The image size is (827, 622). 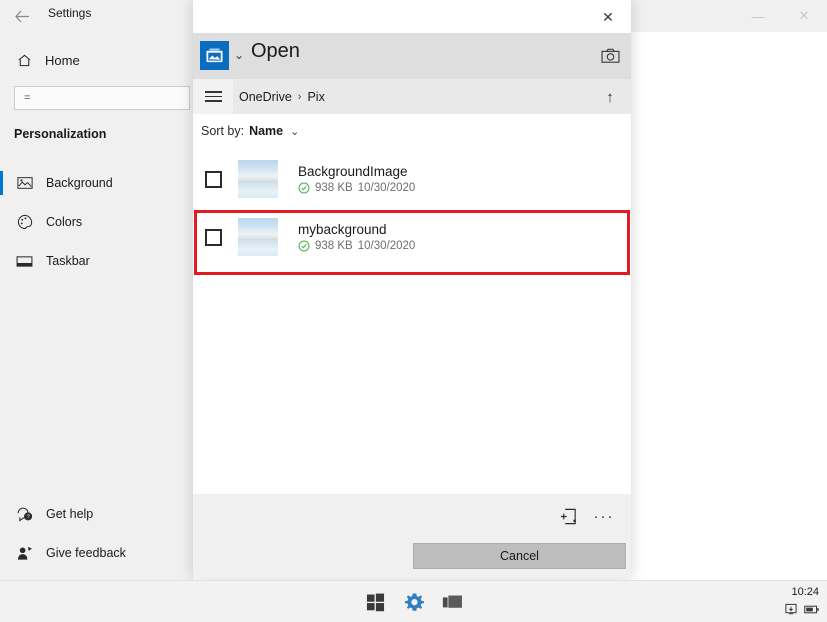 I want to click on taskbar-settings-button, so click(x=414, y=602).